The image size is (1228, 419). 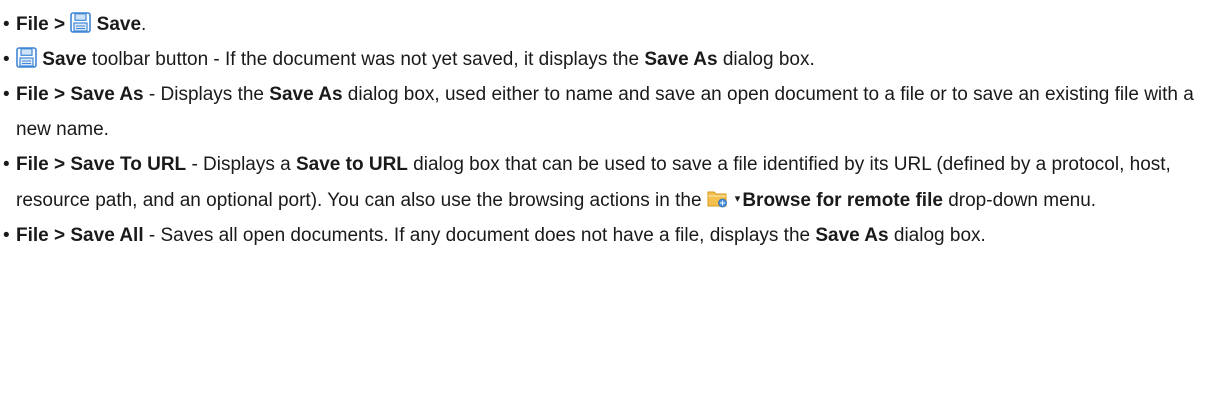 What do you see at coordinates (842, 200) in the screenshot?
I see `menu-name: Browse for remote file` at bounding box center [842, 200].